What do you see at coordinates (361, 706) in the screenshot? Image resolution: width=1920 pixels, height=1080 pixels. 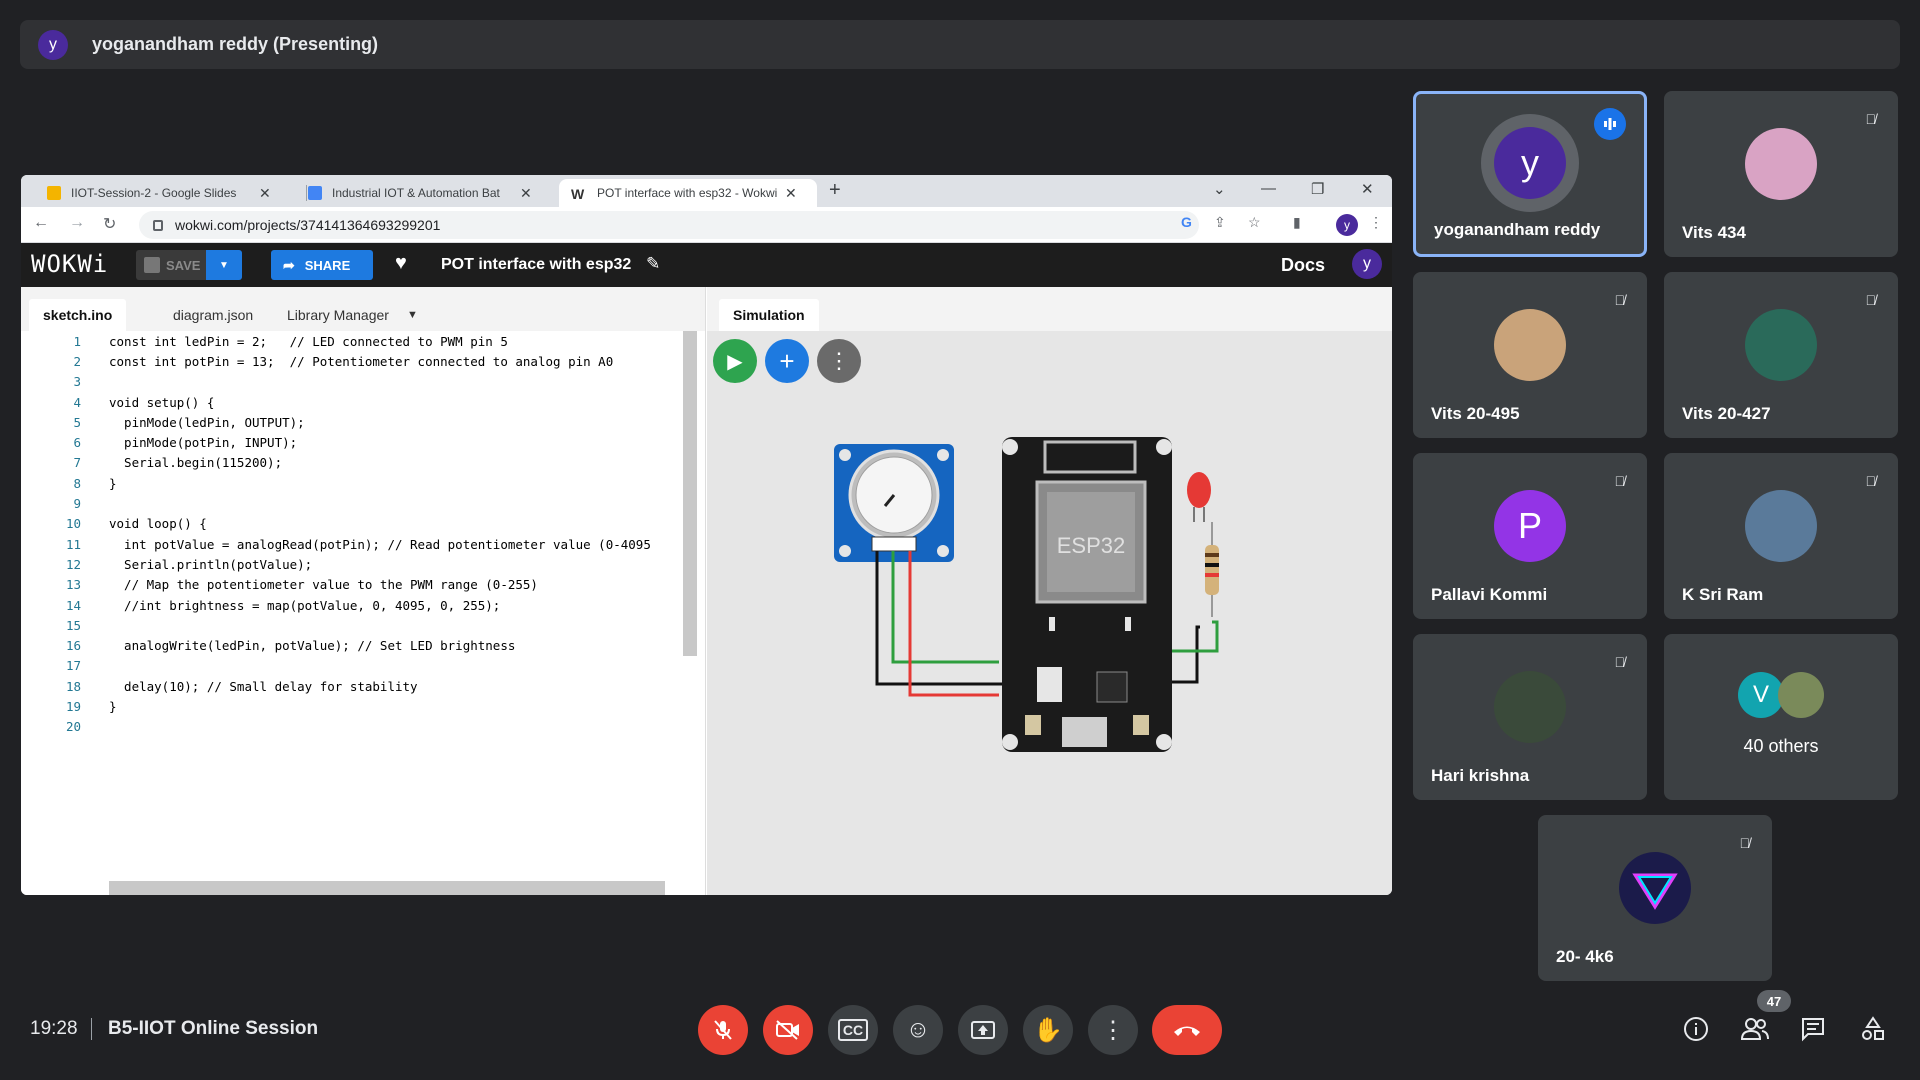 I see `code-line: 19}` at bounding box center [361, 706].